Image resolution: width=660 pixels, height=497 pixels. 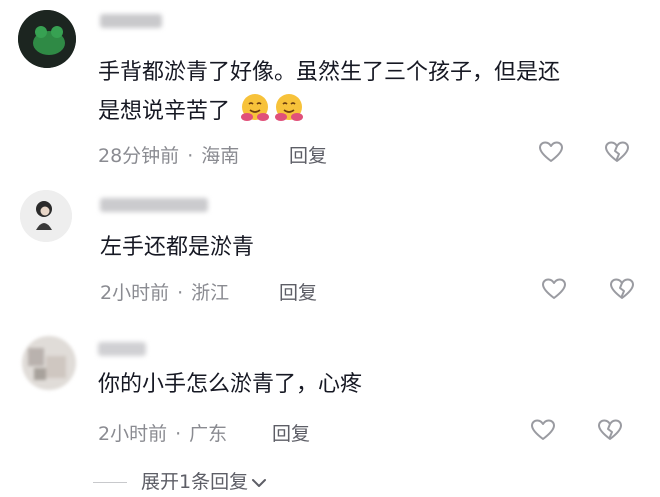 I want to click on comment-location: 浙江, so click(x=210, y=293).